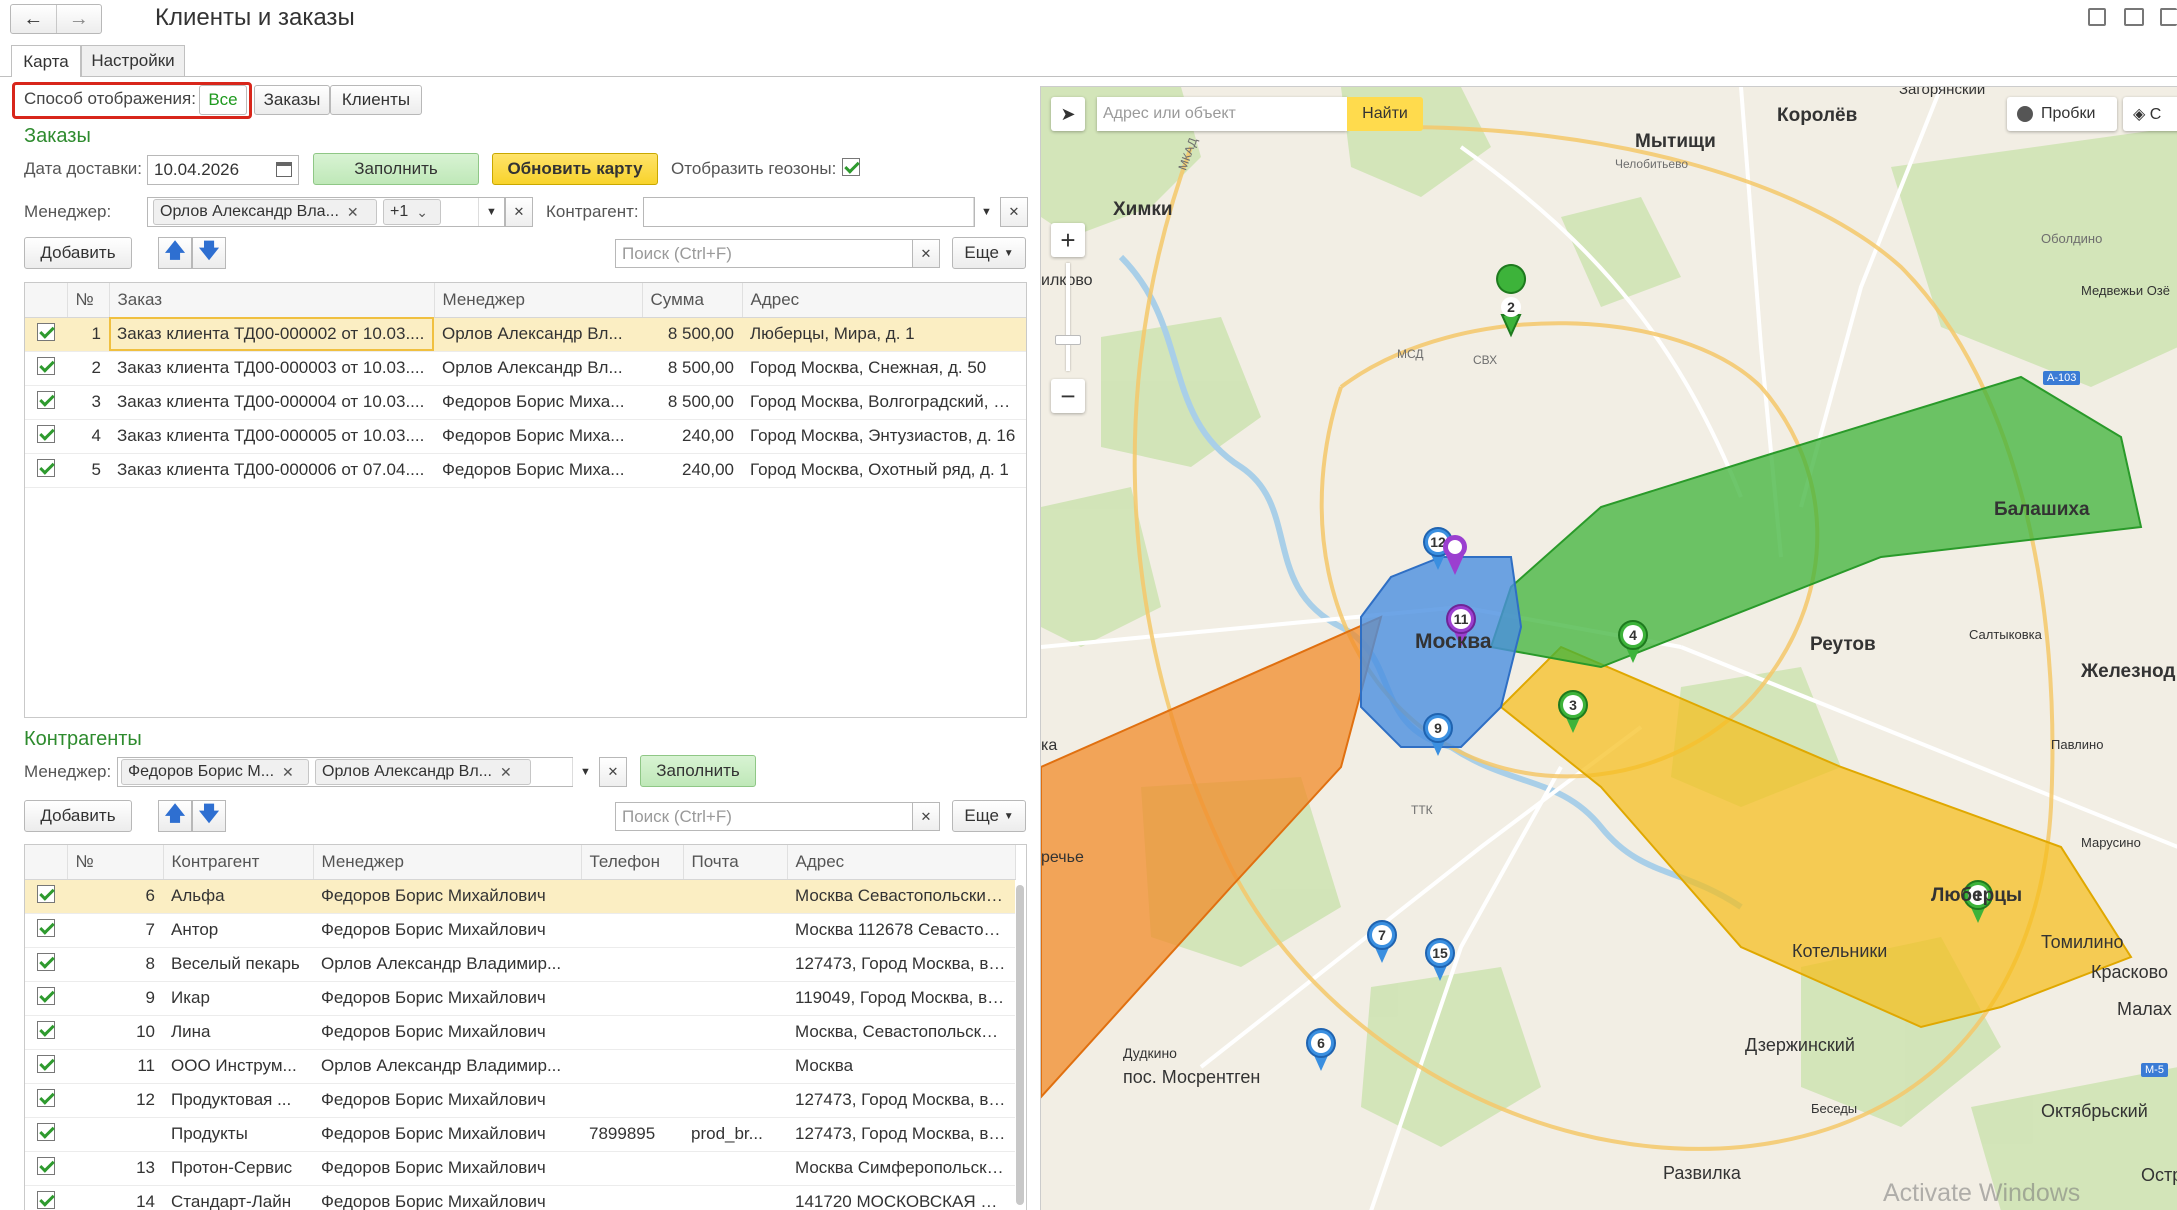 The height and width of the screenshot is (1210, 2177). What do you see at coordinates (209, 816) in the screenshot?
I see `cp-move-down-button: 🡇` at bounding box center [209, 816].